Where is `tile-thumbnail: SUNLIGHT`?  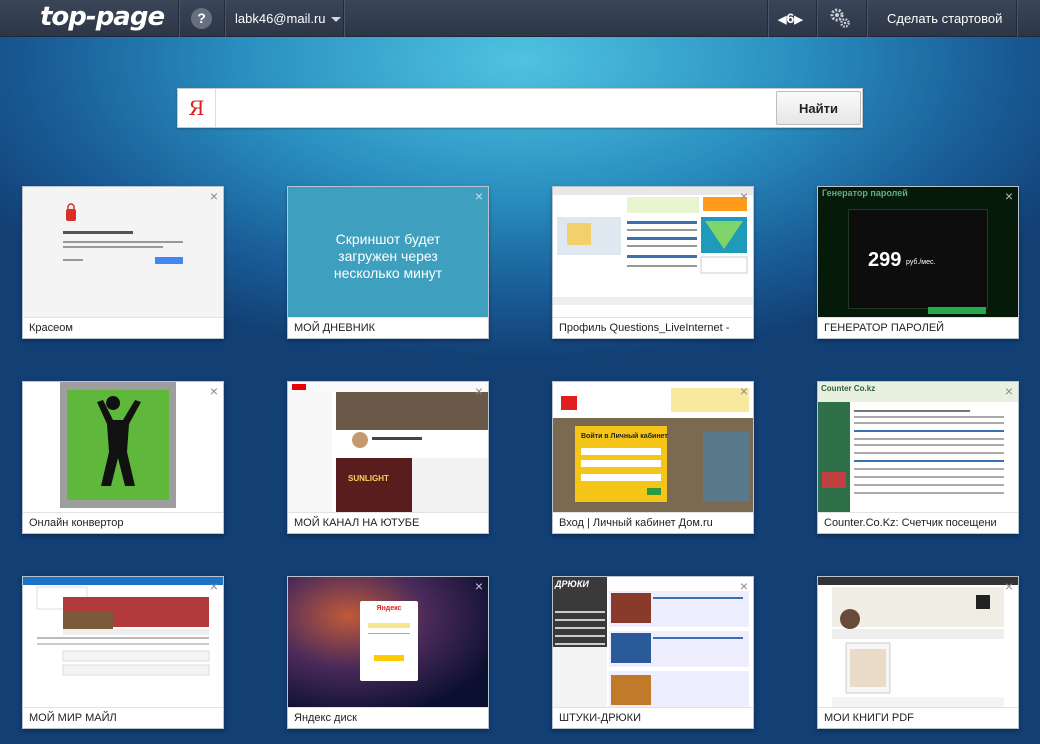
tile-thumbnail: SUNLIGHT is located at coordinates (388, 447).